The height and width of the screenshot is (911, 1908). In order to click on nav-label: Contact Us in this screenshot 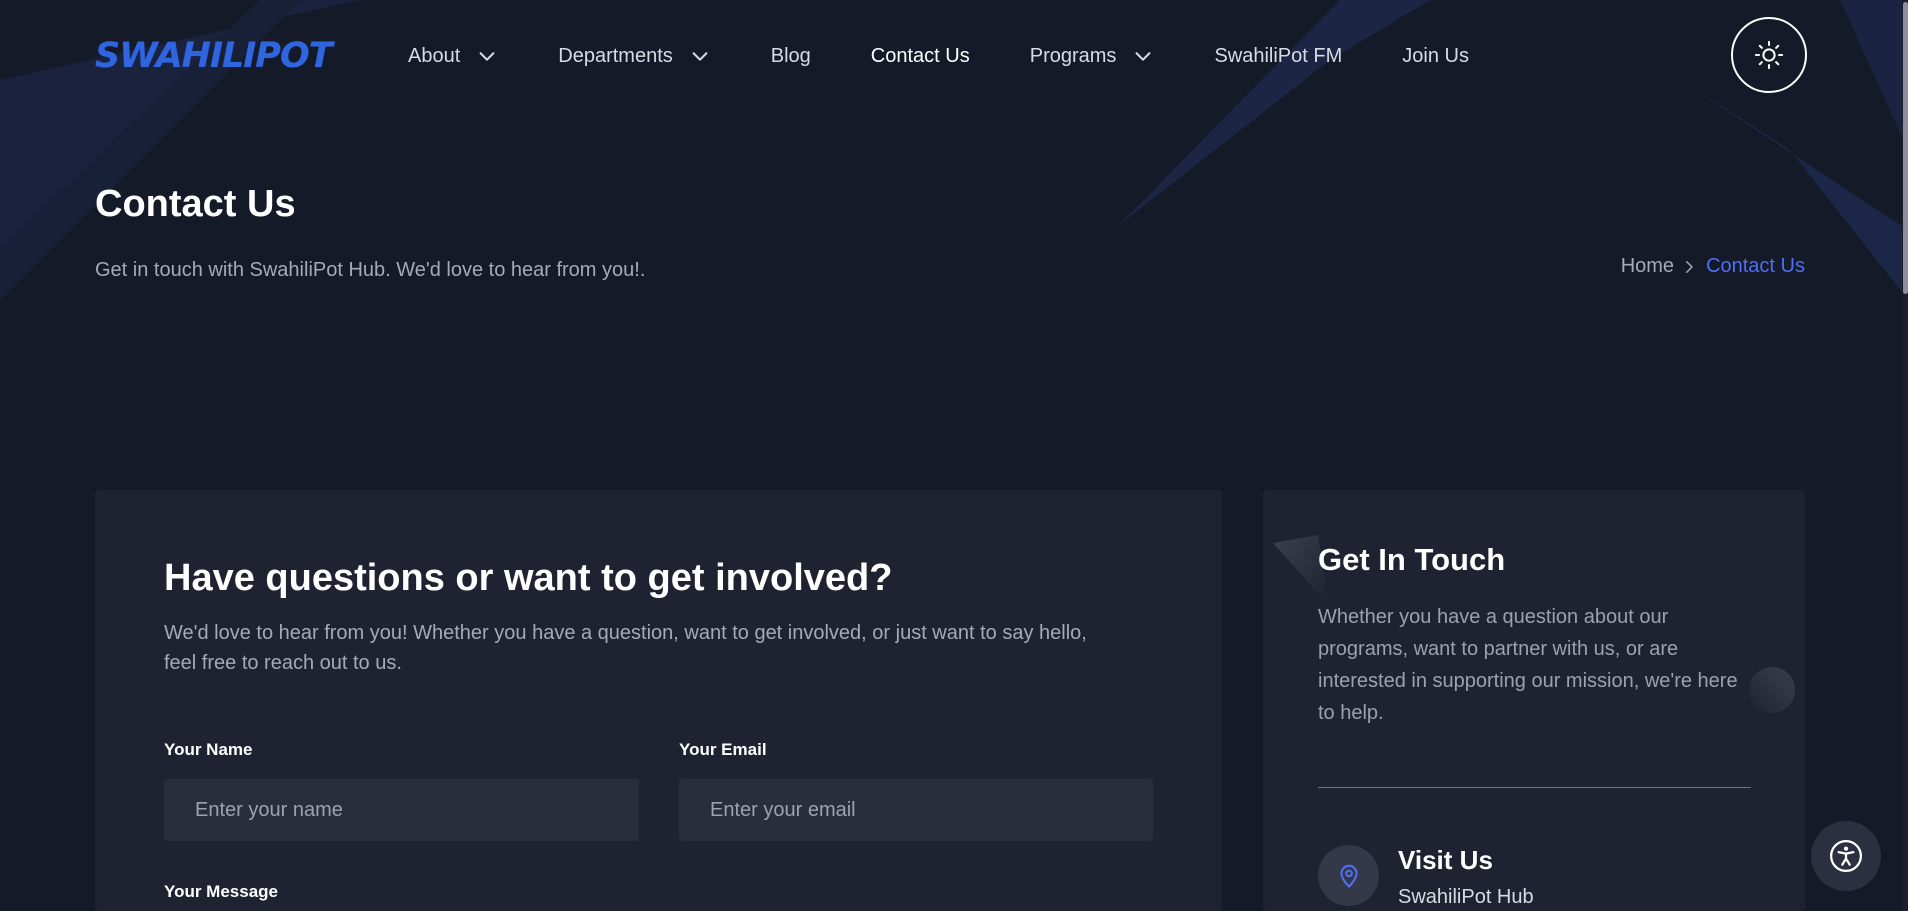, I will do `click(920, 55)`.